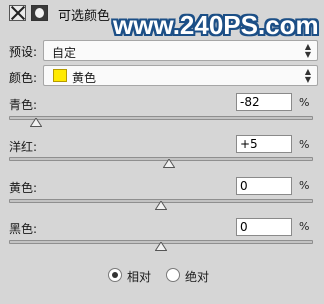 The image size is (324, 304). I want to click on cyan-unit: %, so click(304, 102).